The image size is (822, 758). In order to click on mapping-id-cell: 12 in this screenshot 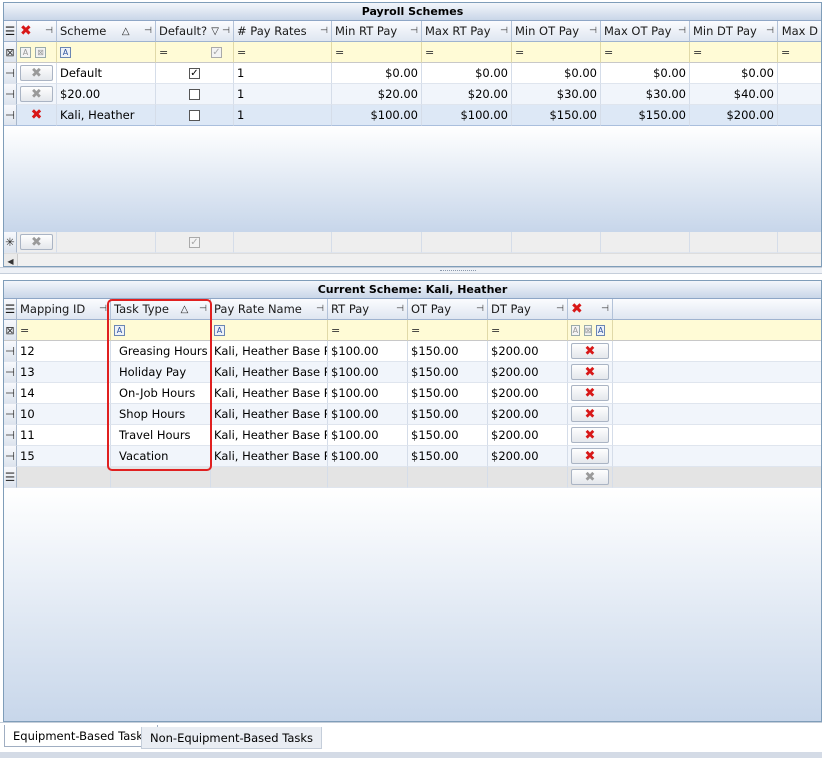, I will do `click(64, 351)`.